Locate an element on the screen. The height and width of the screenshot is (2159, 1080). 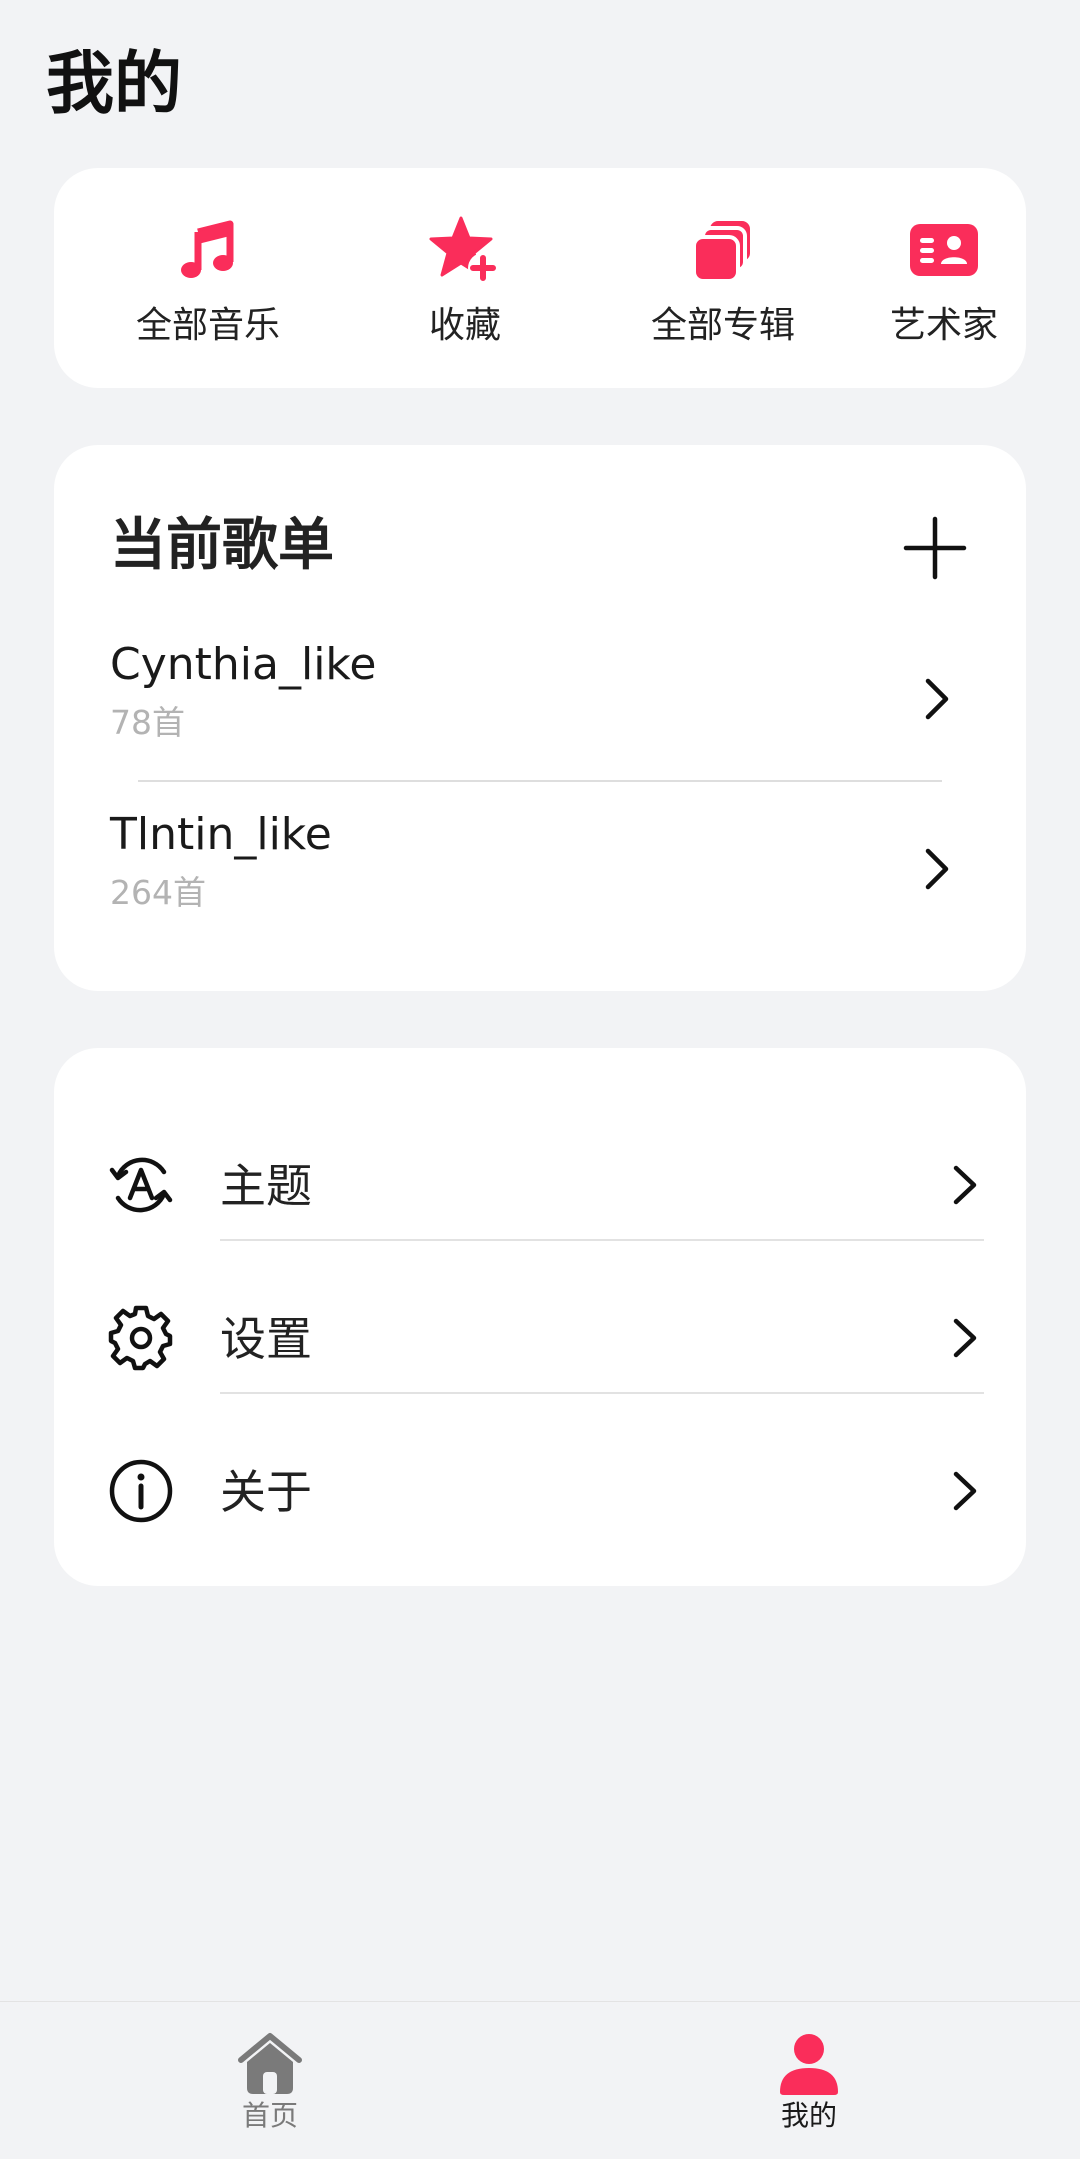
shortcut-favorites: 收藏 is located at coordinates (465, 278).